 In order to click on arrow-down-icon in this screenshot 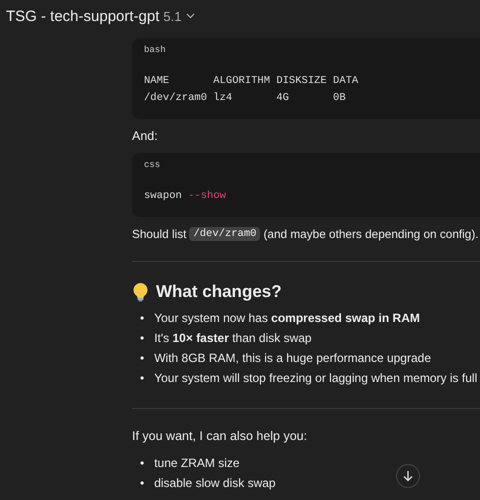, I will do `click(408, 476)`.